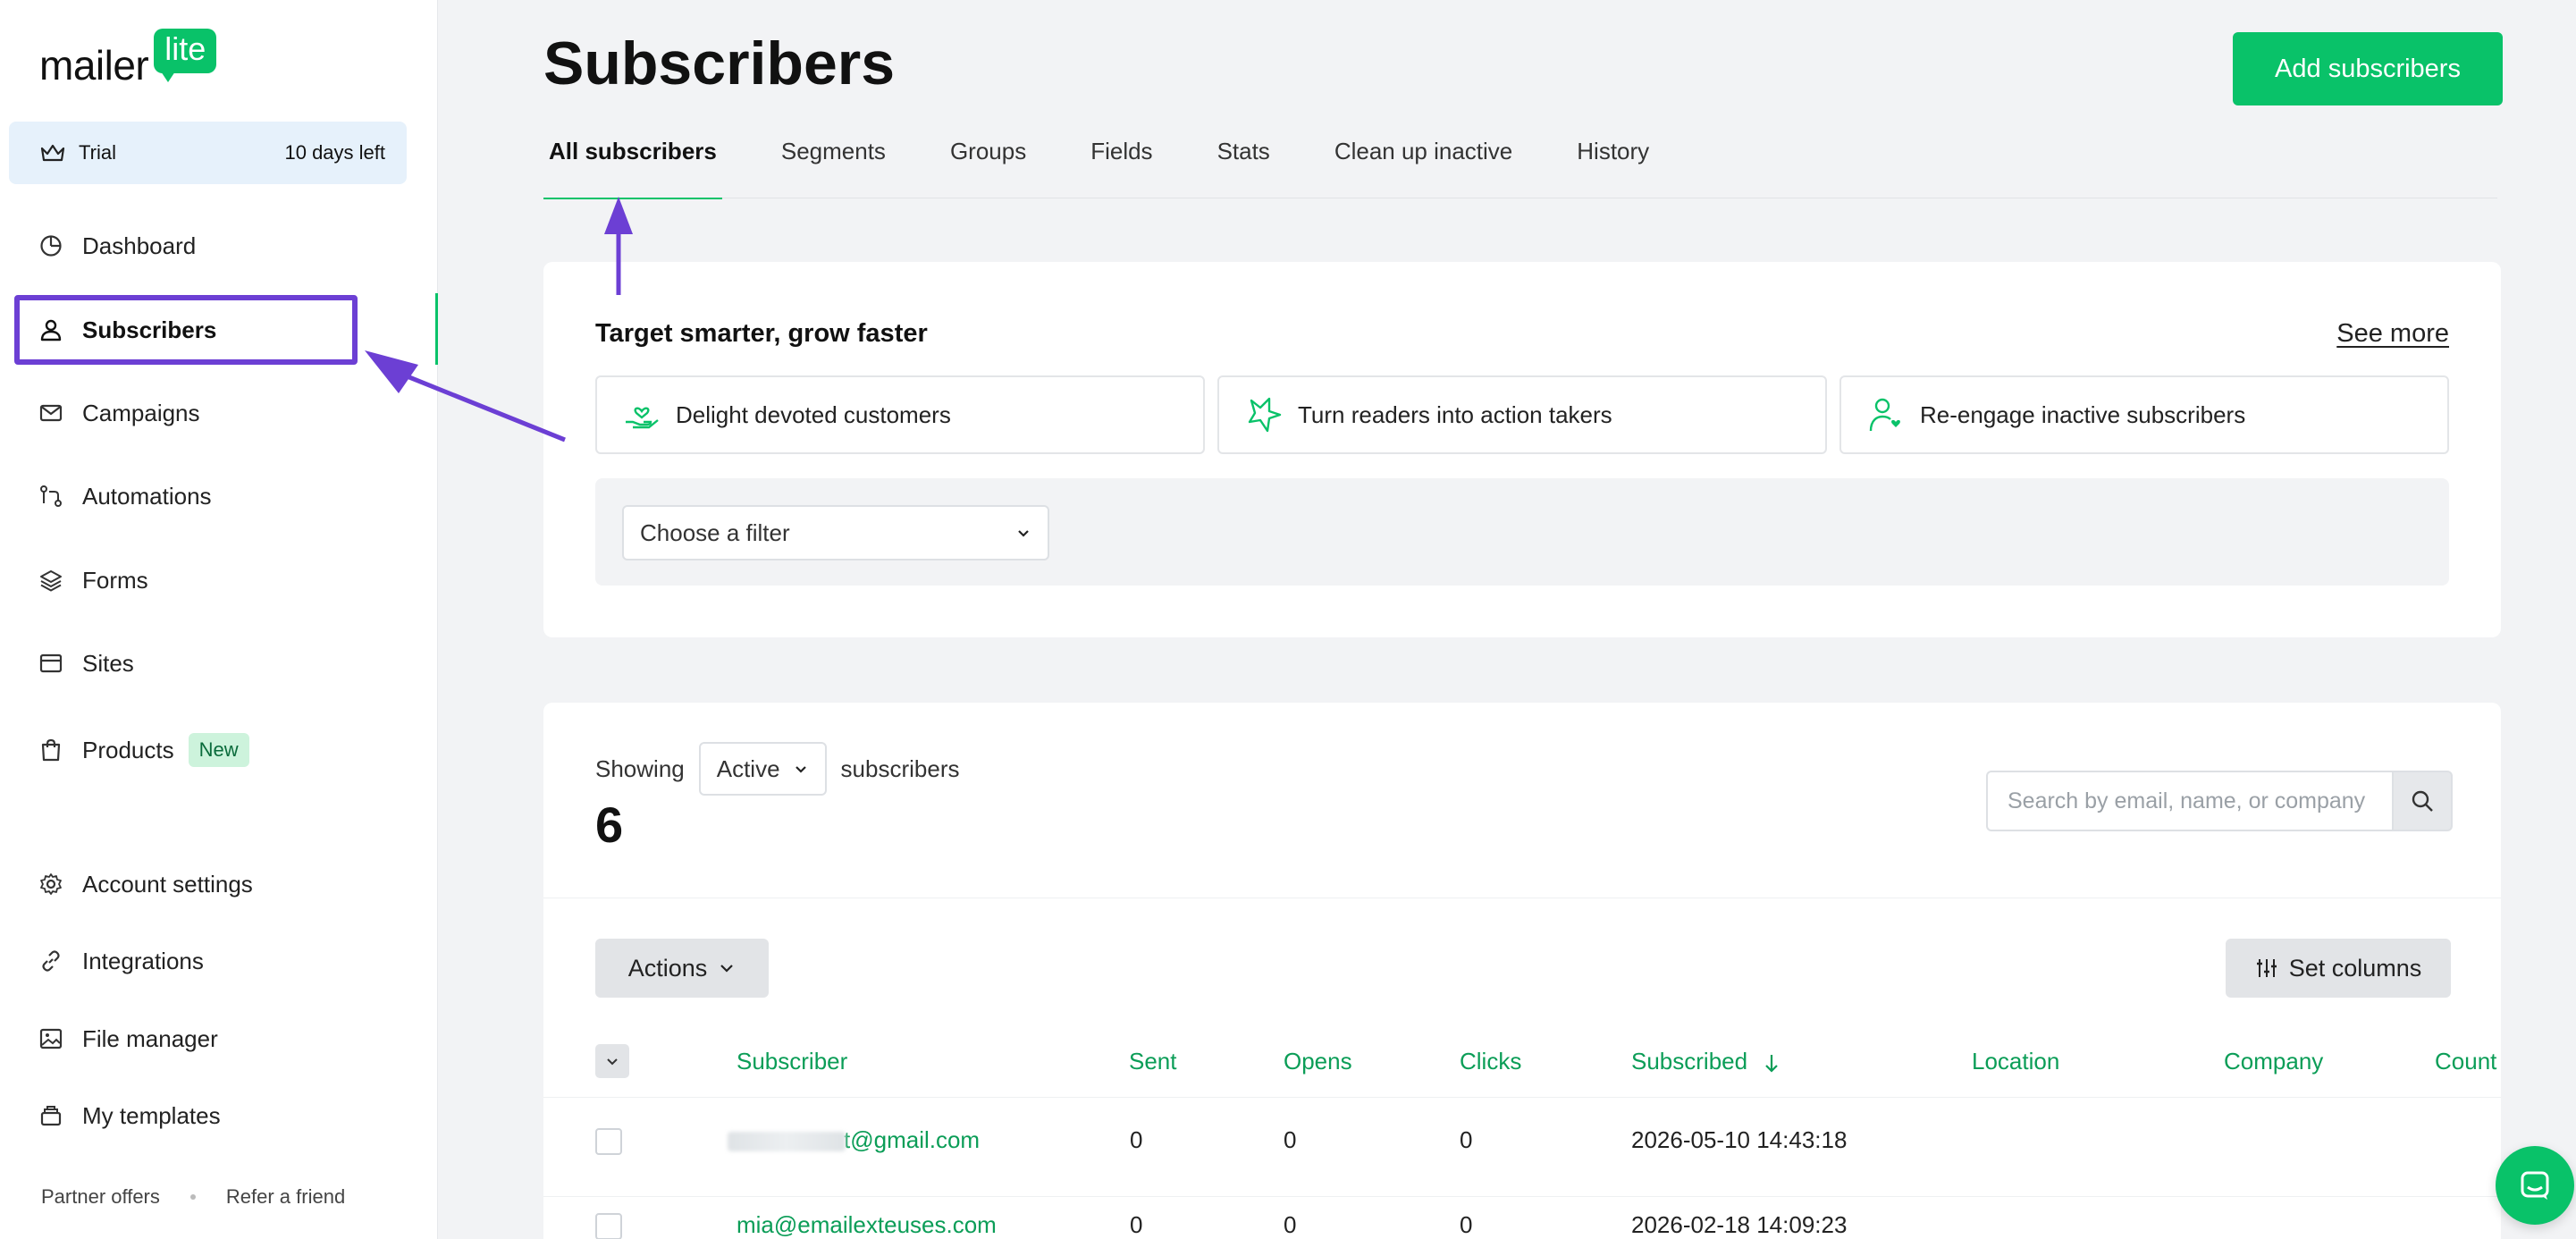 This screenshot has width=2576, height=1239. What do you see at coordinates (335, 152) in the screenshot?
I see `trial-days-left: 10 days left` at bounding box center [335, 152].